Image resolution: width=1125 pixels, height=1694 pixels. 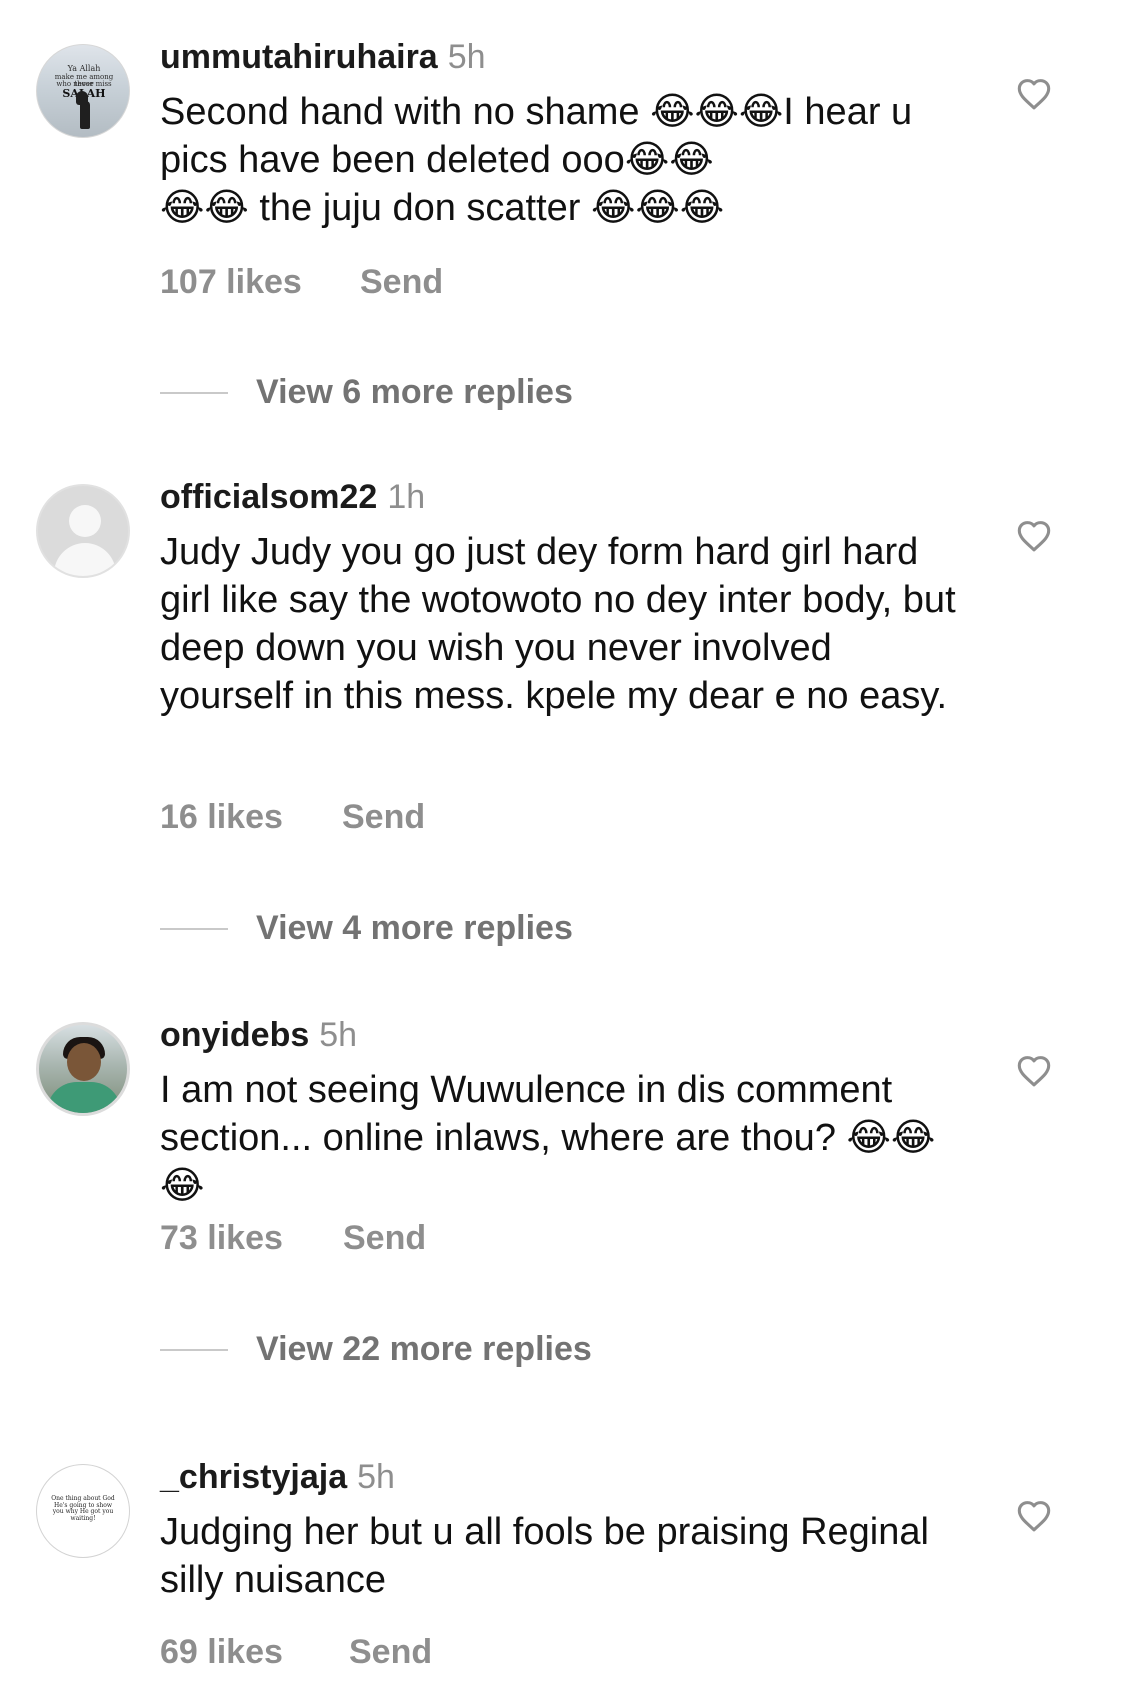 What do you see at coordinates (253, 1477) in the screenshot?
I see `username-link: _christyjaja` at bounding box center [253, 1477].